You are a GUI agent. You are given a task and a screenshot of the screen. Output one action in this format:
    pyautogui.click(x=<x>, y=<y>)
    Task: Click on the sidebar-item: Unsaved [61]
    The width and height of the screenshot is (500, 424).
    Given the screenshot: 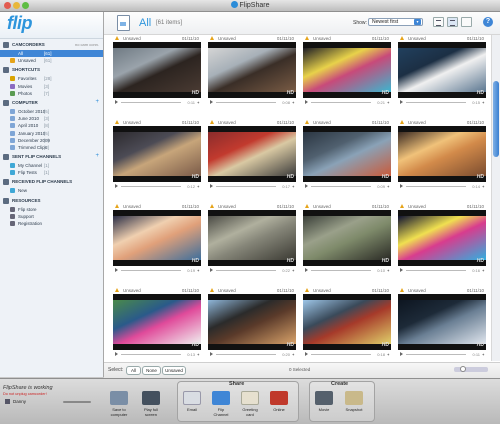 What is the action you would take?
    pyautogui.click(x=51, y=60)
    